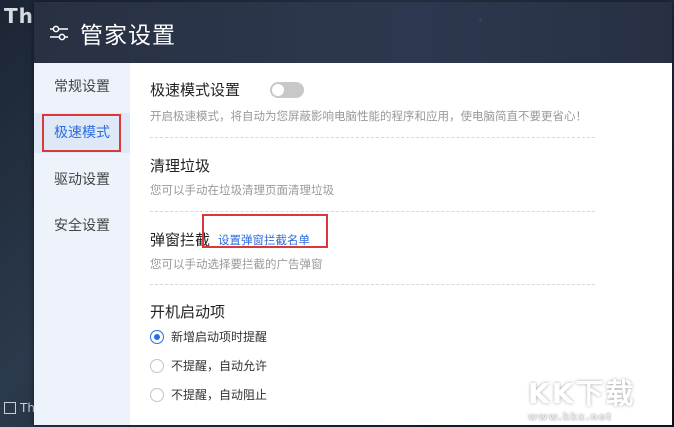  I want to click on sidebar-item-label: 驱动设置, so click(82, 180).